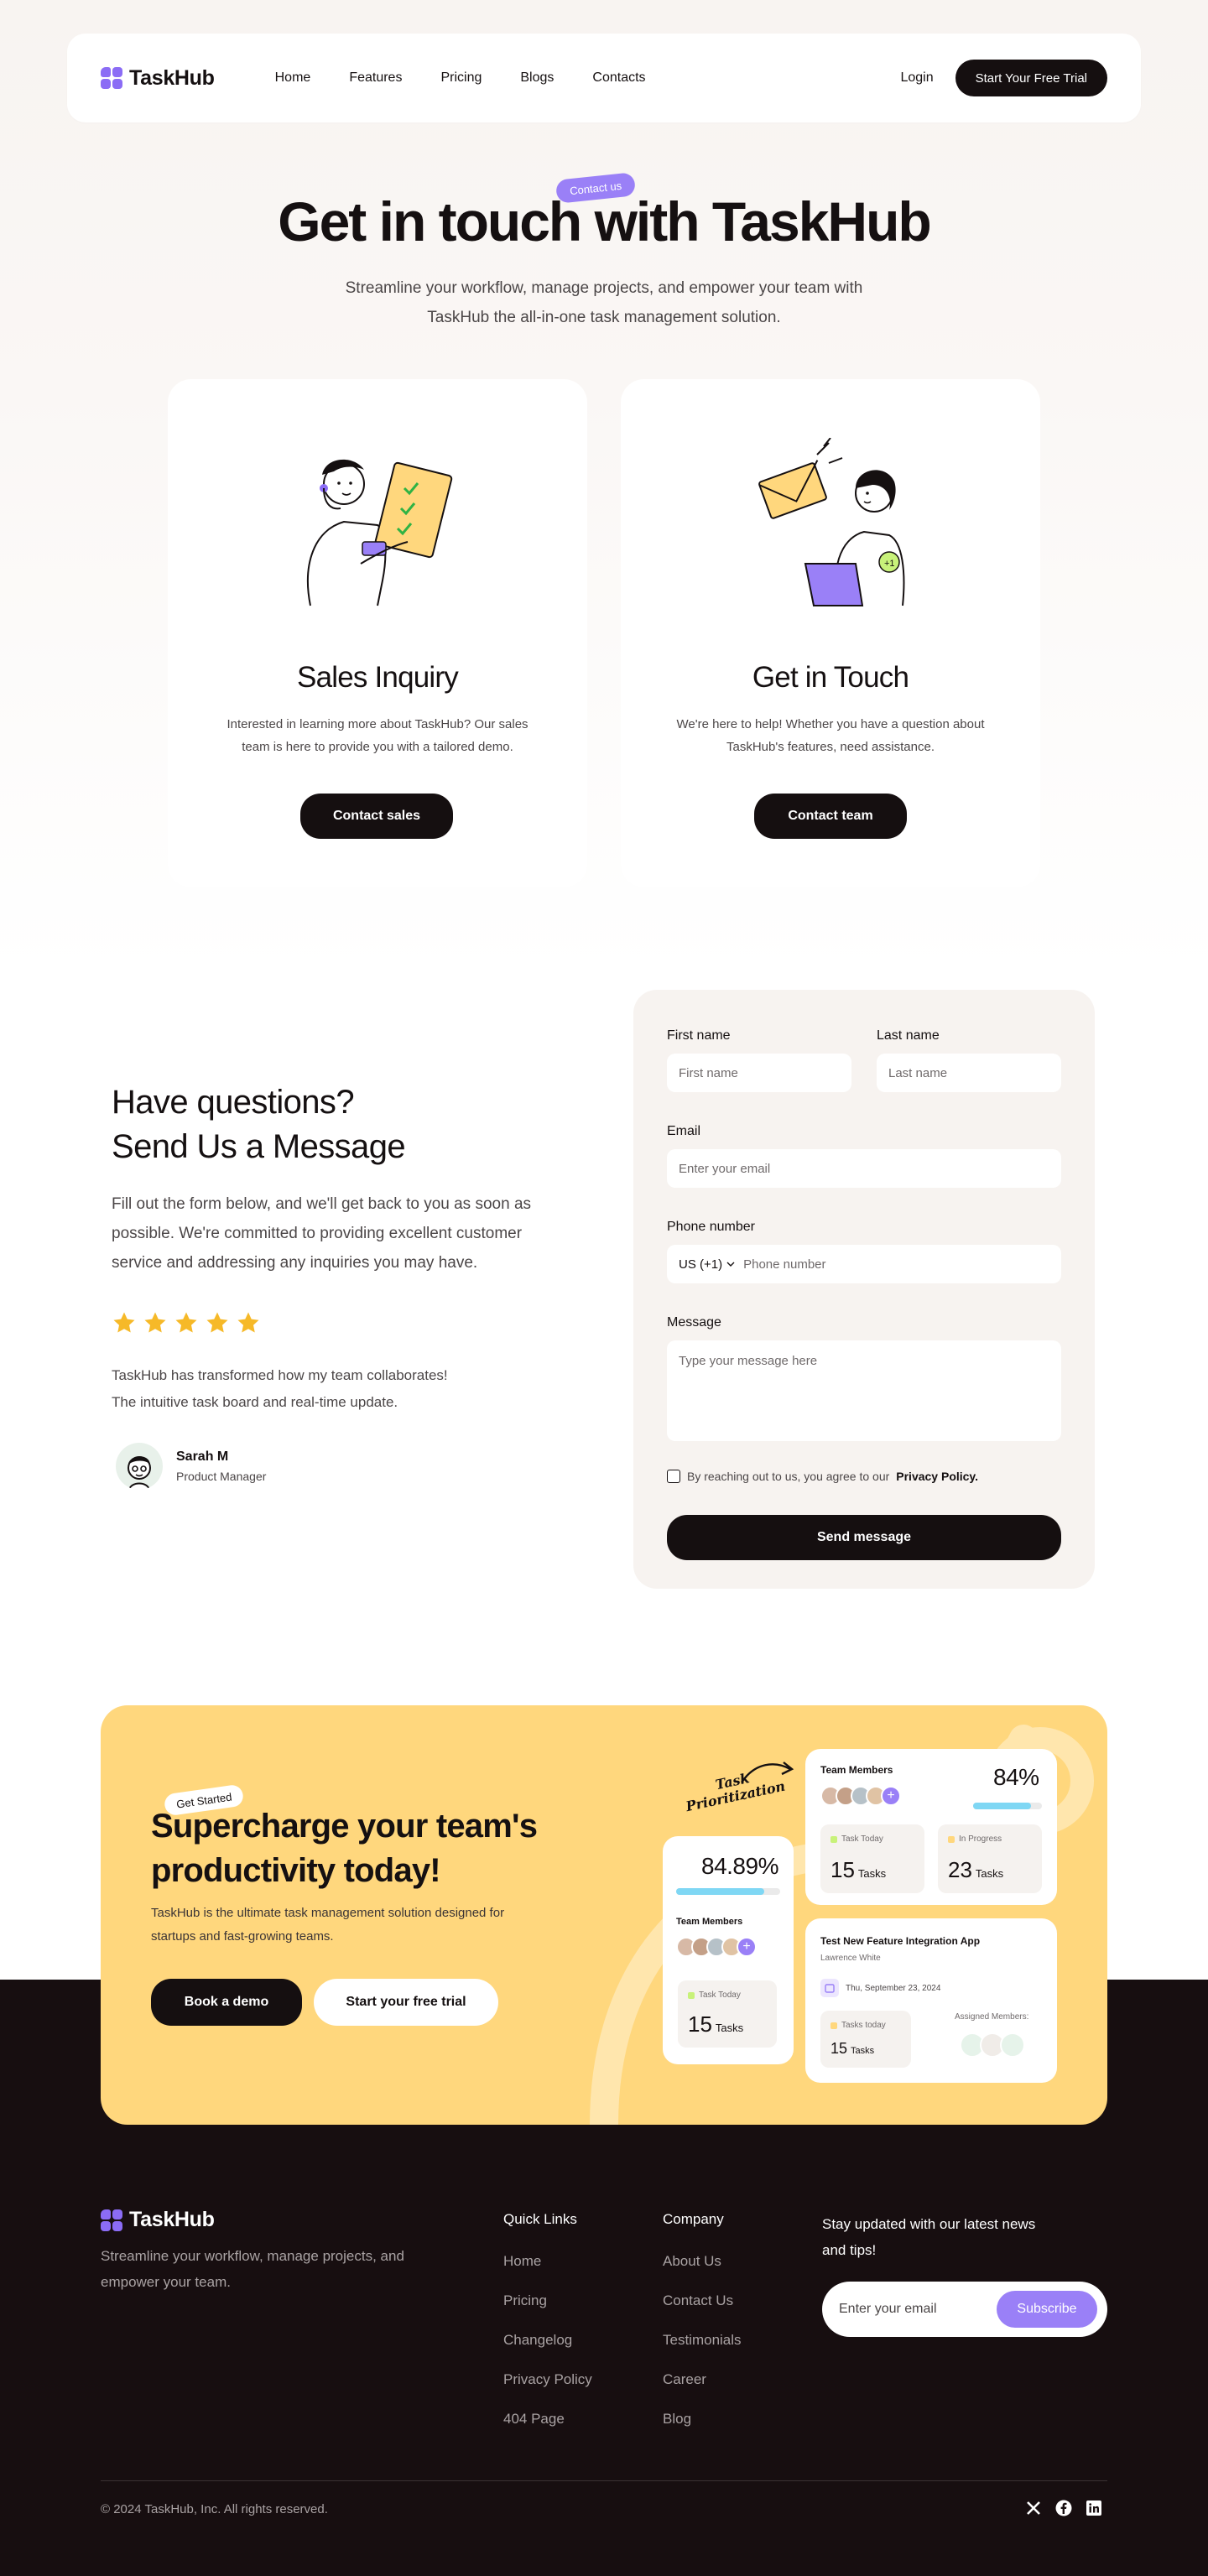  Describe the element at coordinates (864, 1168) in the screenshot. I see `email-field` at that location.